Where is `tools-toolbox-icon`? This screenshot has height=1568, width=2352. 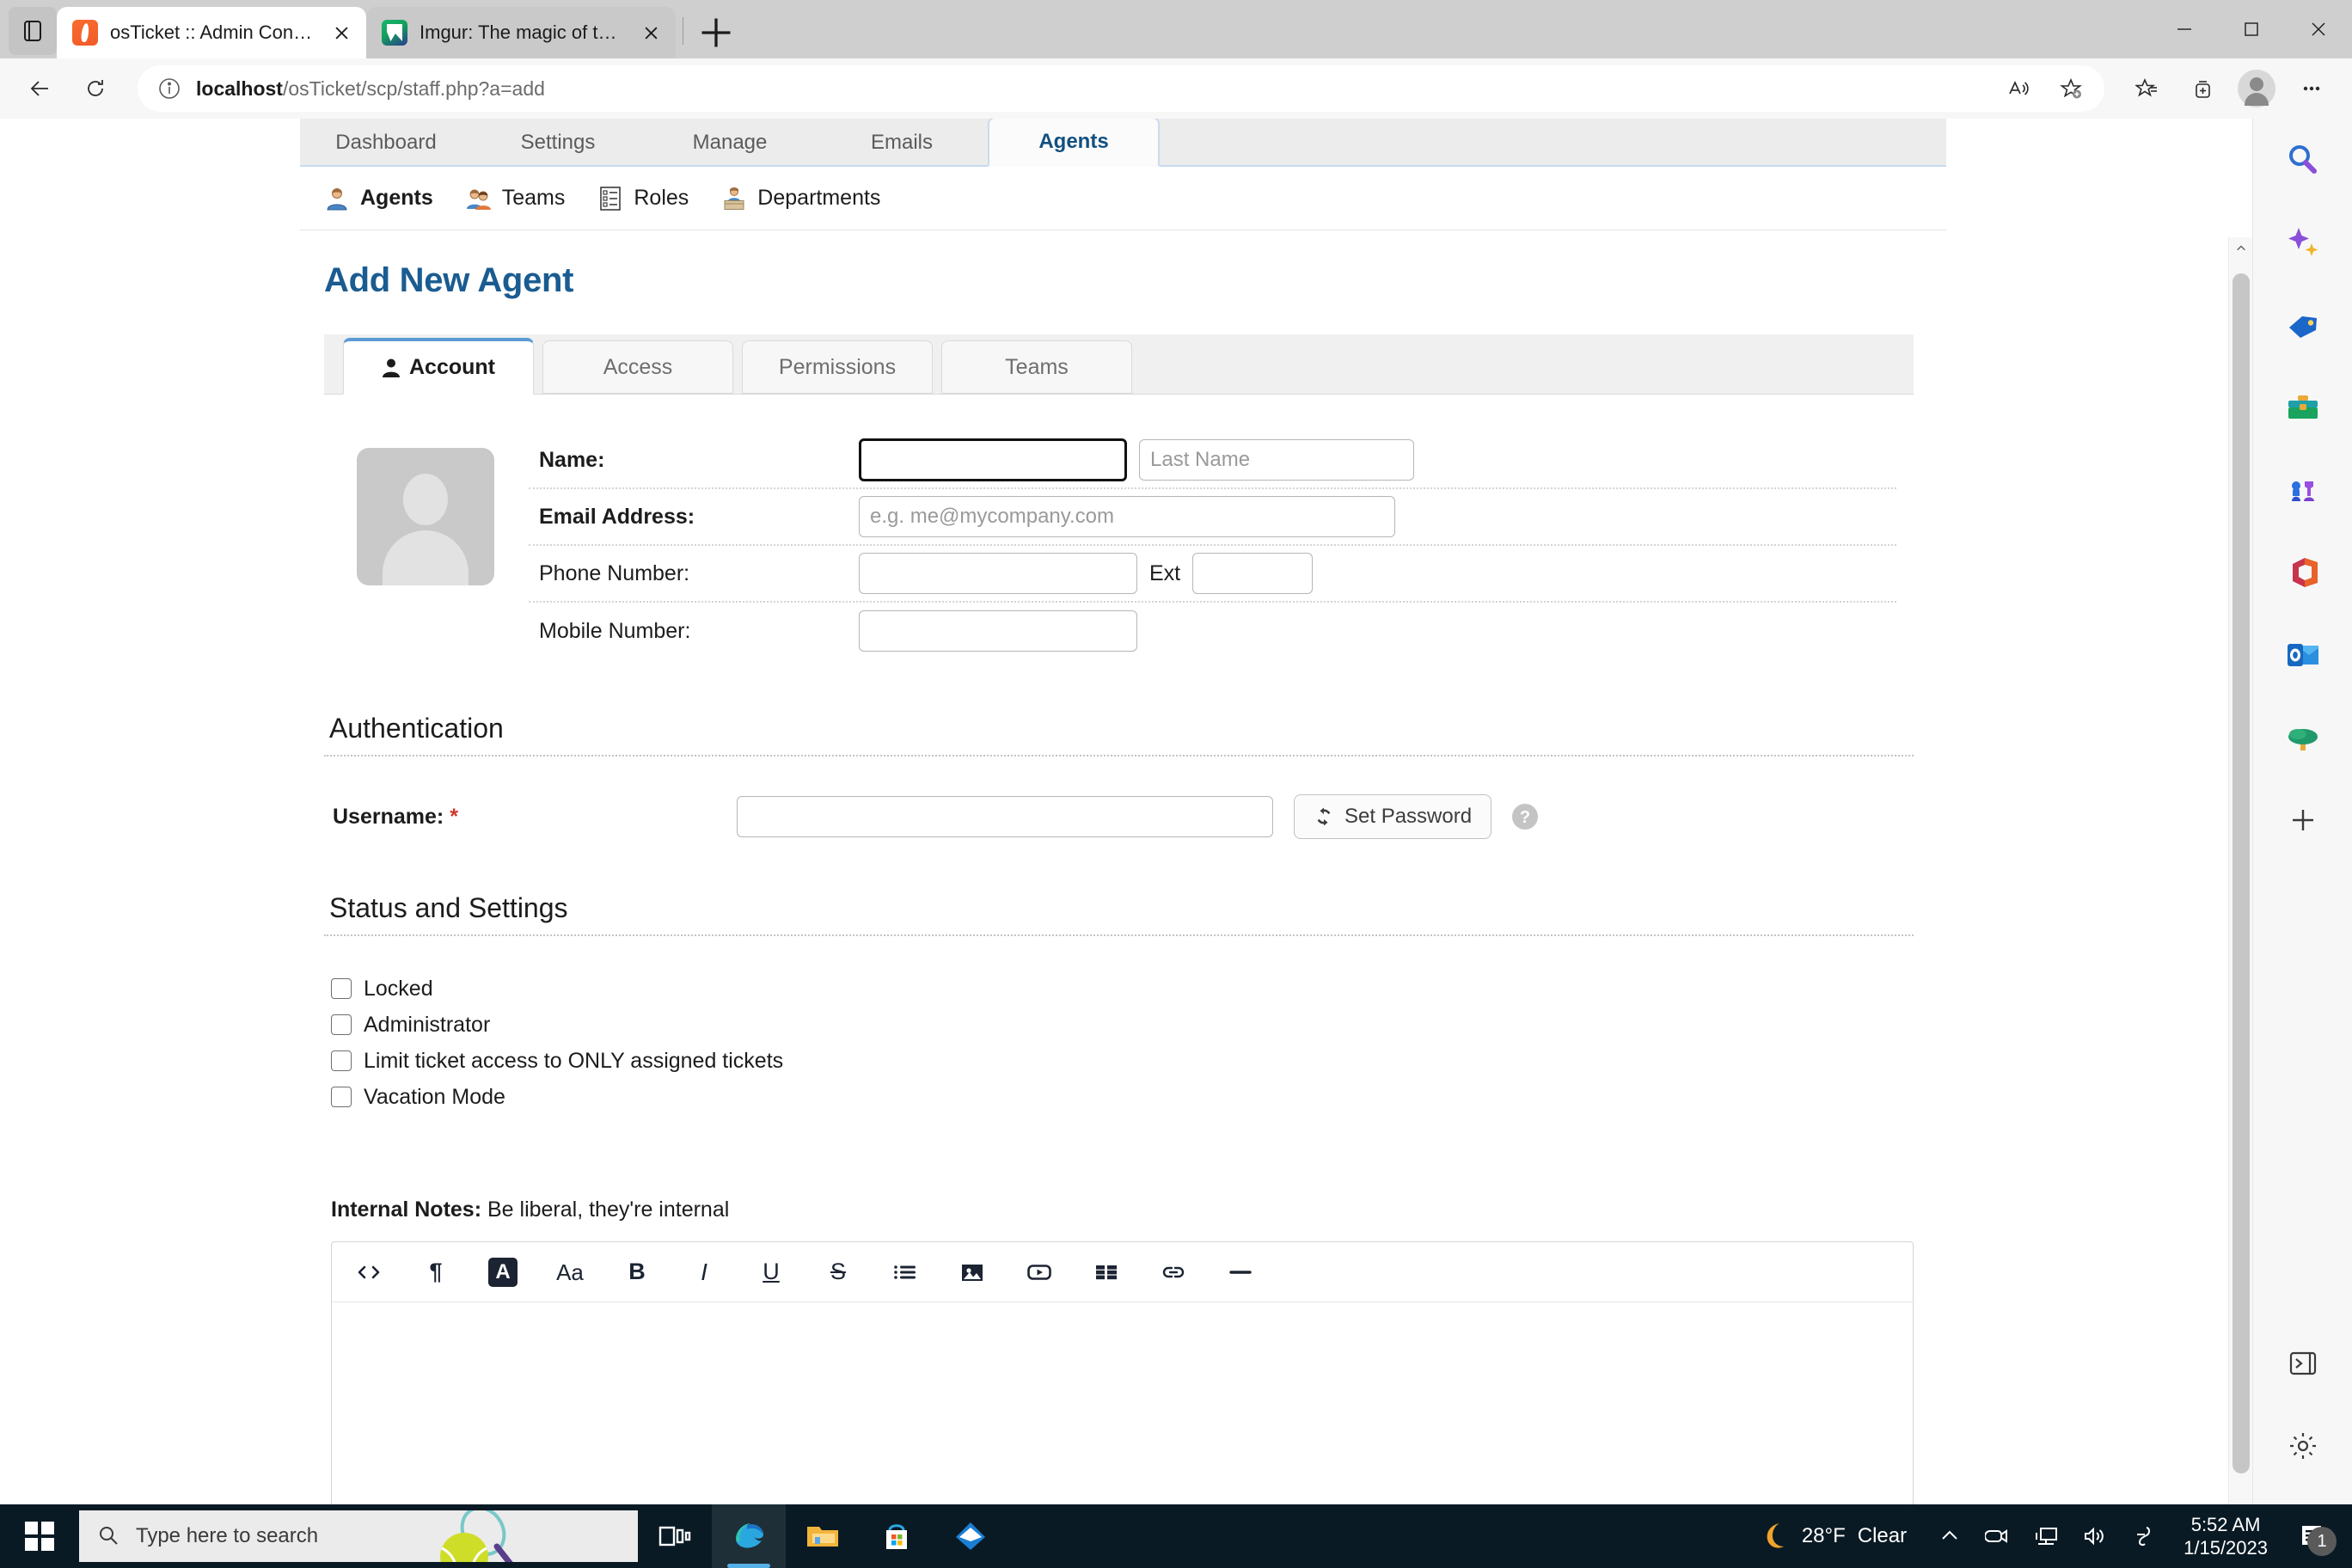 tools-toolbox-icon is located at coordinates (2302, 407).